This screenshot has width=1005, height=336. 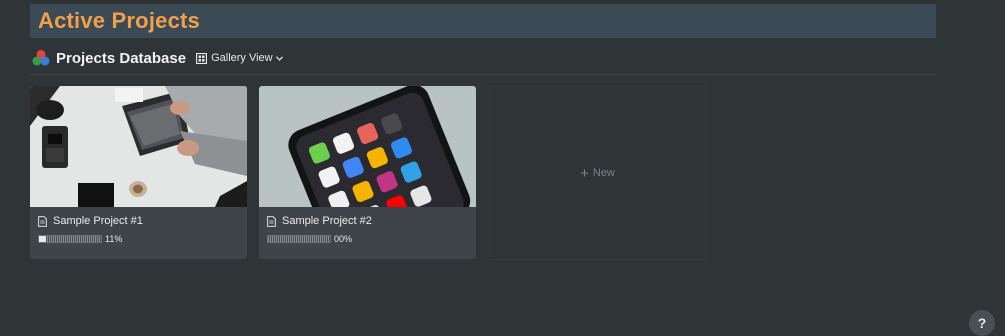 What do you see at coordinates (138, 239) in the screenshot?
I see `progress-indicator: 11%` at bounding box center [138, 239].